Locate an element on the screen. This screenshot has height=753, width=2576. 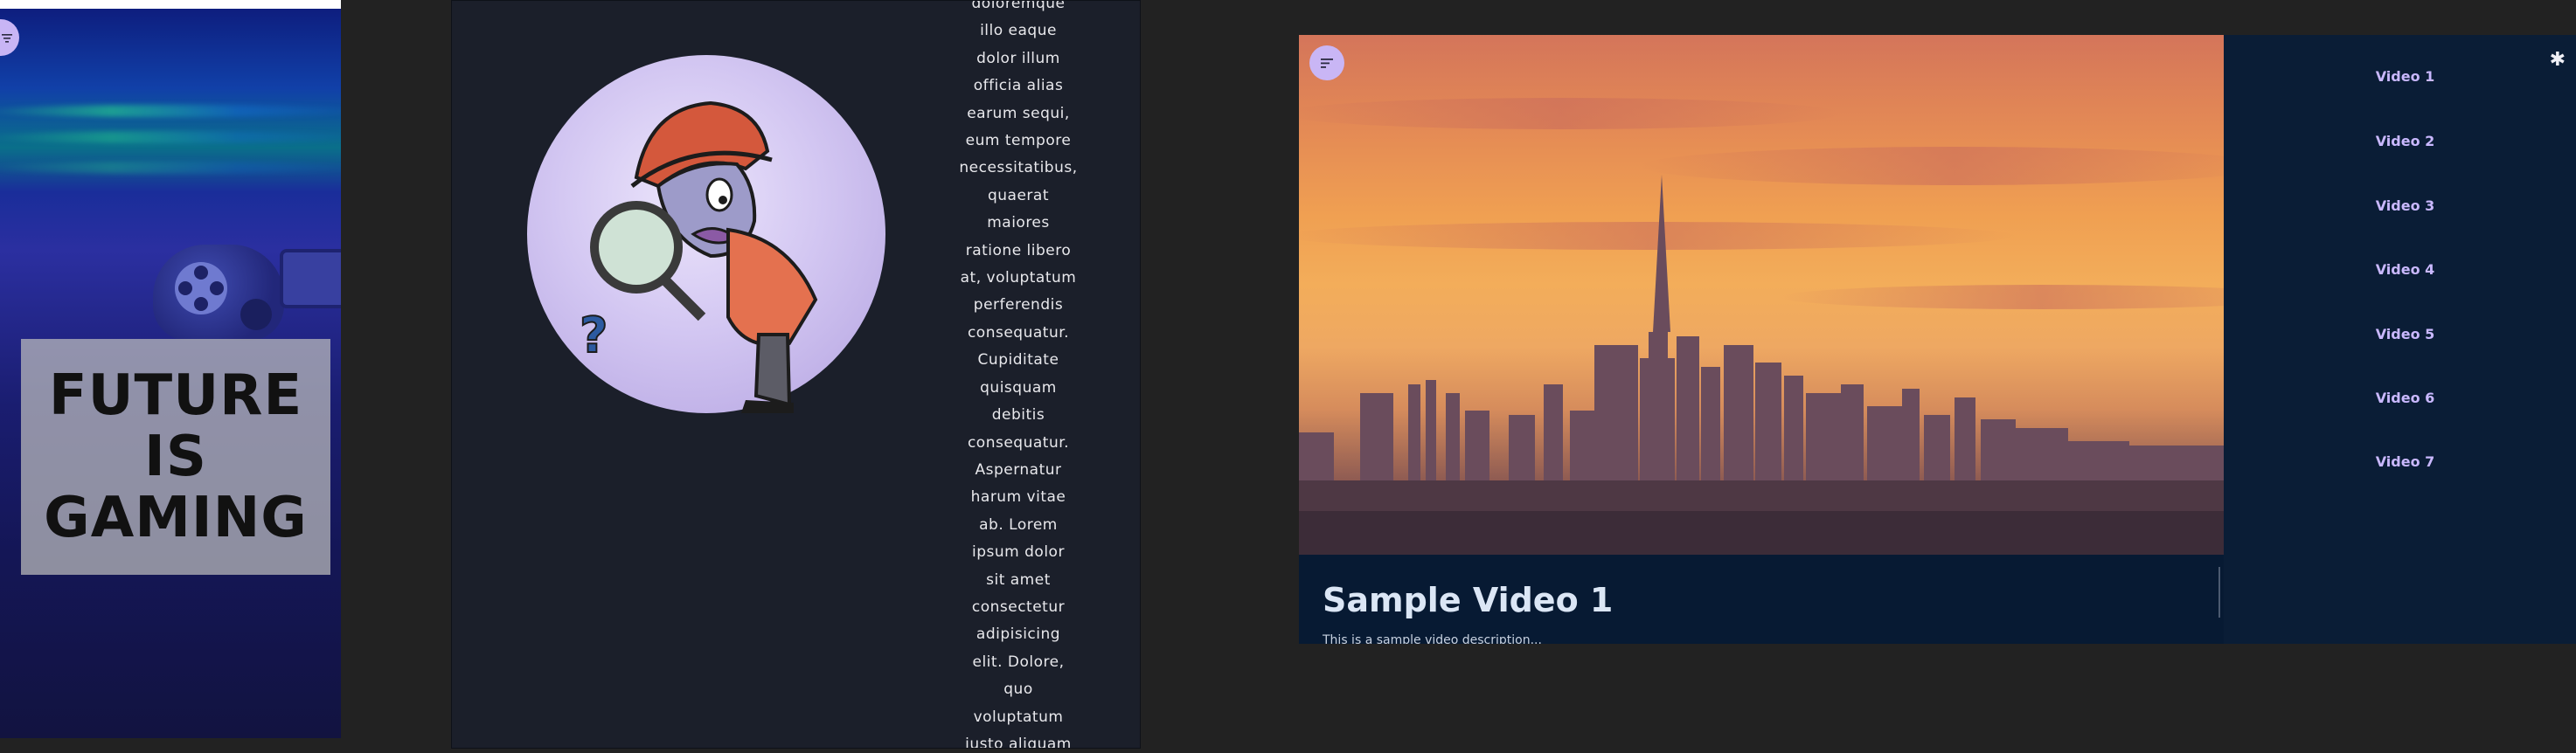
article-line: ab. Lorem is located at coordinates (1018, 525).